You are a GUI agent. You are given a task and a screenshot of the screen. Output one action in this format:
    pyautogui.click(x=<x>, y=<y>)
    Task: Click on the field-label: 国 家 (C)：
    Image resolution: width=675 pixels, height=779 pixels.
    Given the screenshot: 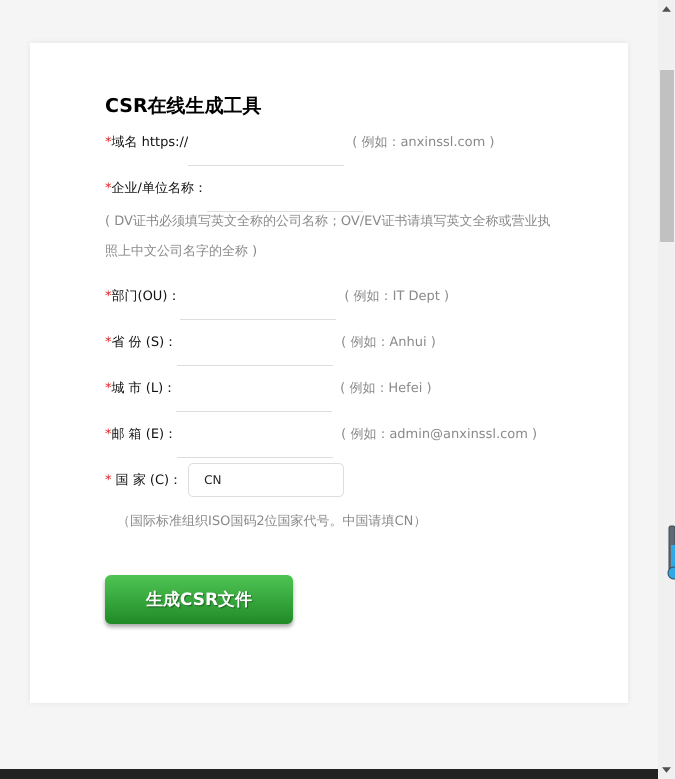 What is the action you would take?
    pyautogui.click(x=148, y=480)
    